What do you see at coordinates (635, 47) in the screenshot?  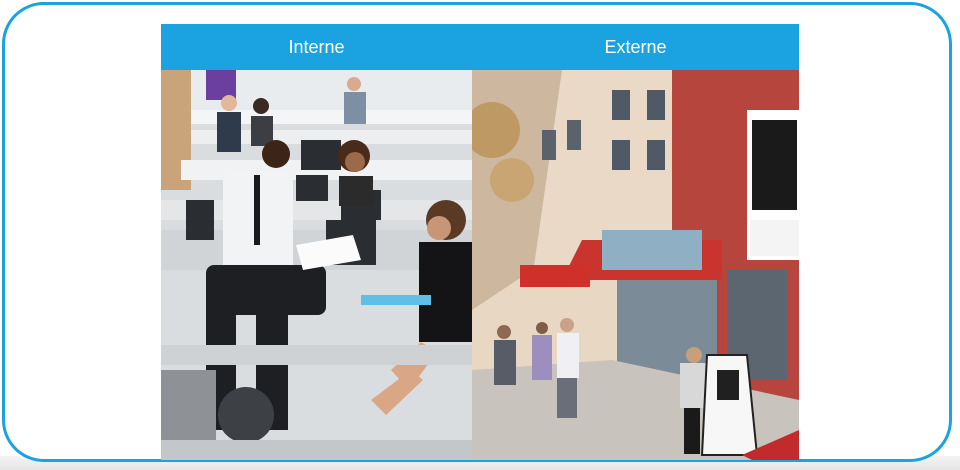 I see `panel-header-externe: Externe` at bounding box center [635, 47].